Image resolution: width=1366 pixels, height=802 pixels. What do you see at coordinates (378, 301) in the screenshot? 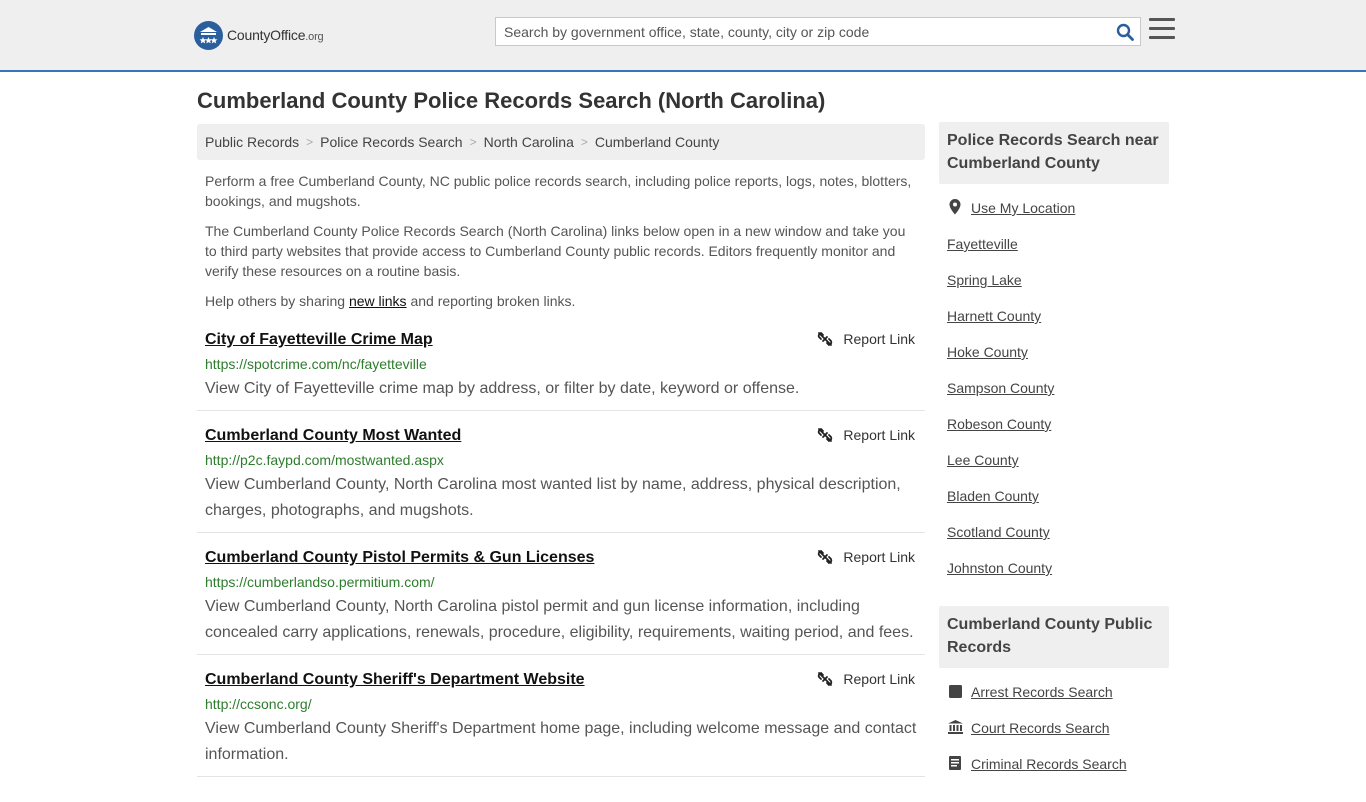
I see `new-links-link: new links` at bounding box center [378, 301].